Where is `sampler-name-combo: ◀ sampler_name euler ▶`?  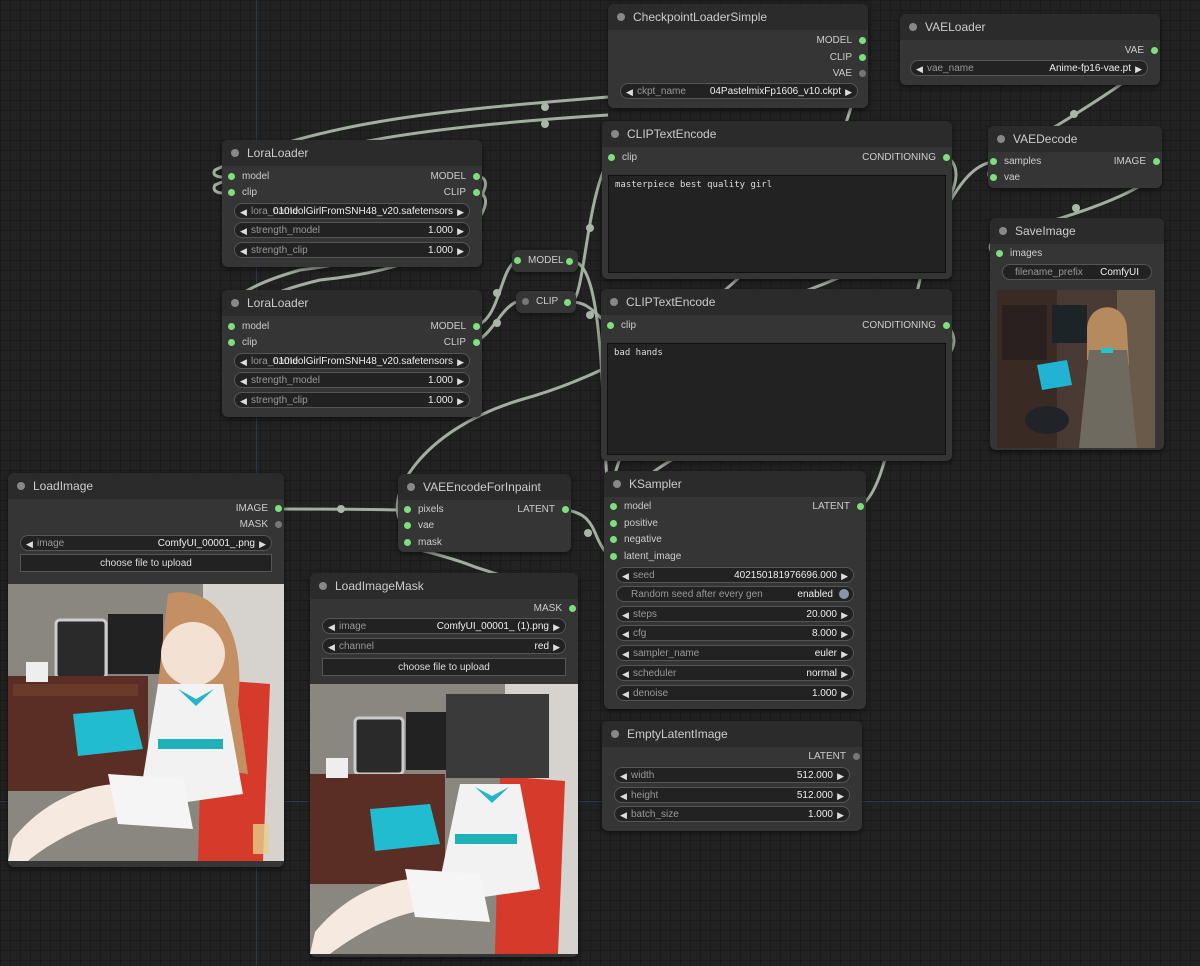 sampler-name-combo: ◀ sampler_name euler ▶ is located at coordinates (735, 653).